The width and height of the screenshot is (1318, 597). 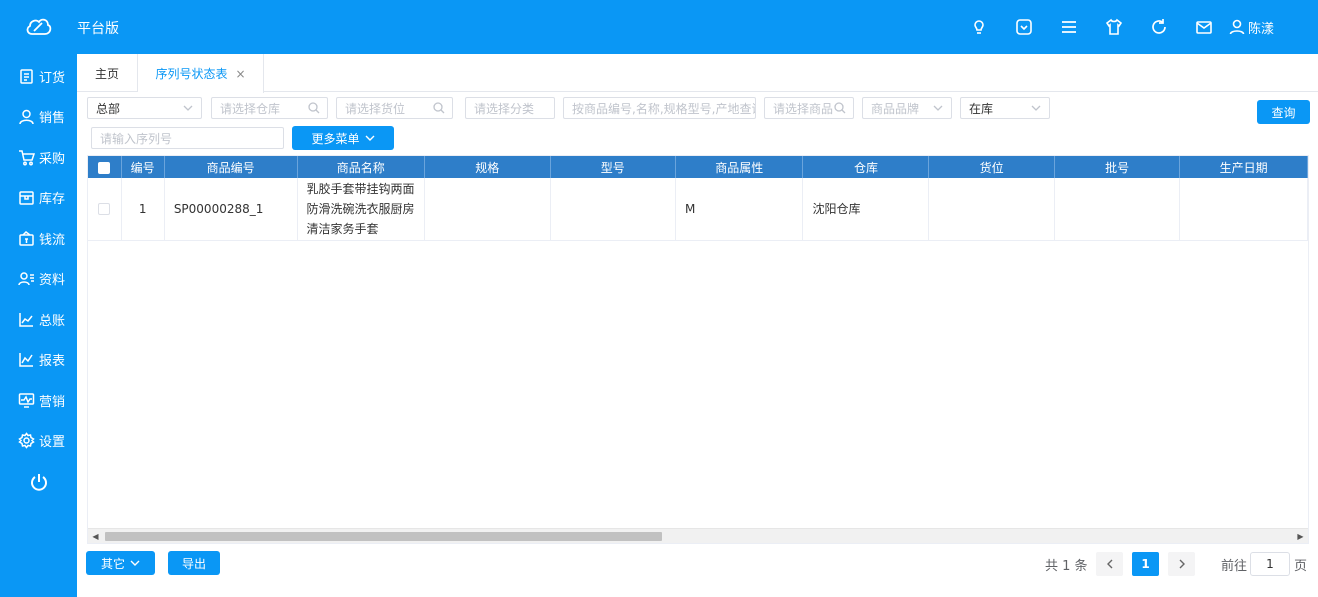 I want to click on cell-batch, so click(x=1117, y=209).